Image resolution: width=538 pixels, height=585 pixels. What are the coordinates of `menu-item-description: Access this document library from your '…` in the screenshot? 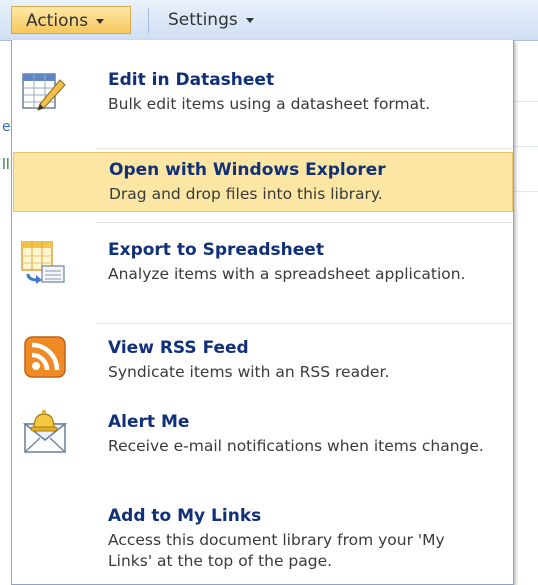 It's located at (276, 550).